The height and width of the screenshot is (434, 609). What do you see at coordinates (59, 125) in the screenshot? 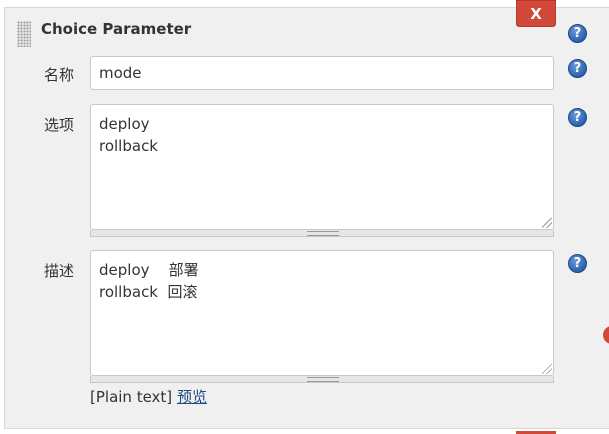
I see `choices-label: 选项` at bounding box center [59, 125].